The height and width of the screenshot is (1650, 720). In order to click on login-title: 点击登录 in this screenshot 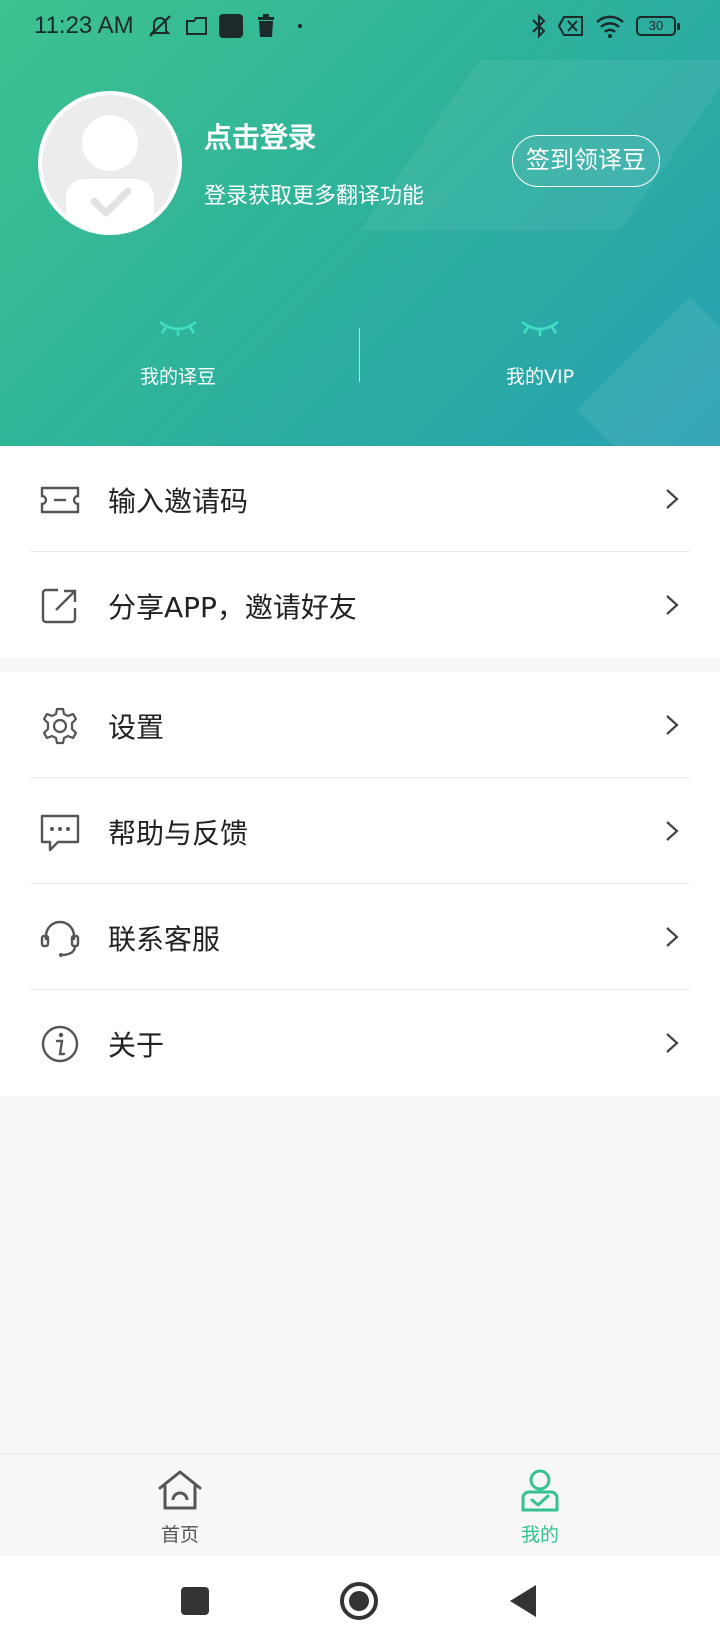, I will do `click(260, 136)`.